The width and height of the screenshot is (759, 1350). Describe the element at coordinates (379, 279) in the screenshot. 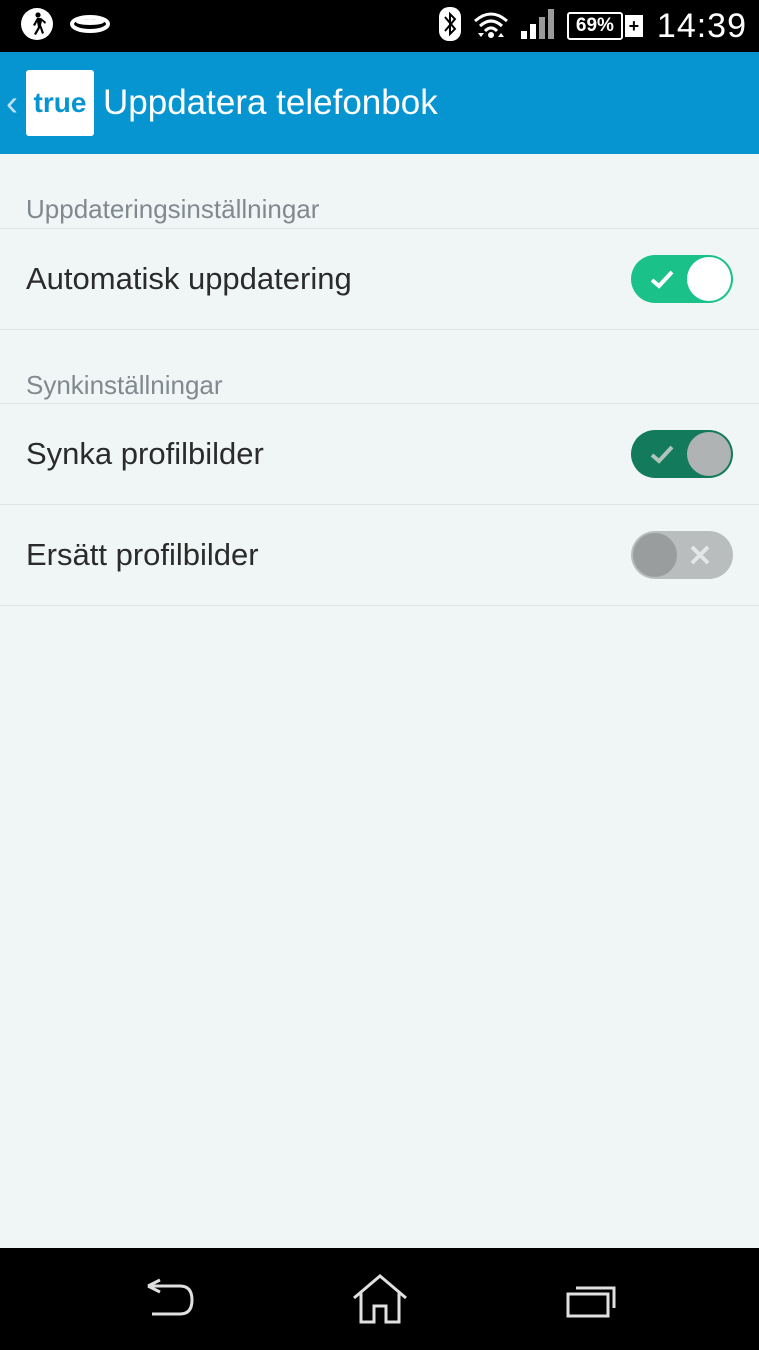

I see `setting-row-automatic-update: Automatisk uppdatering` at that location.